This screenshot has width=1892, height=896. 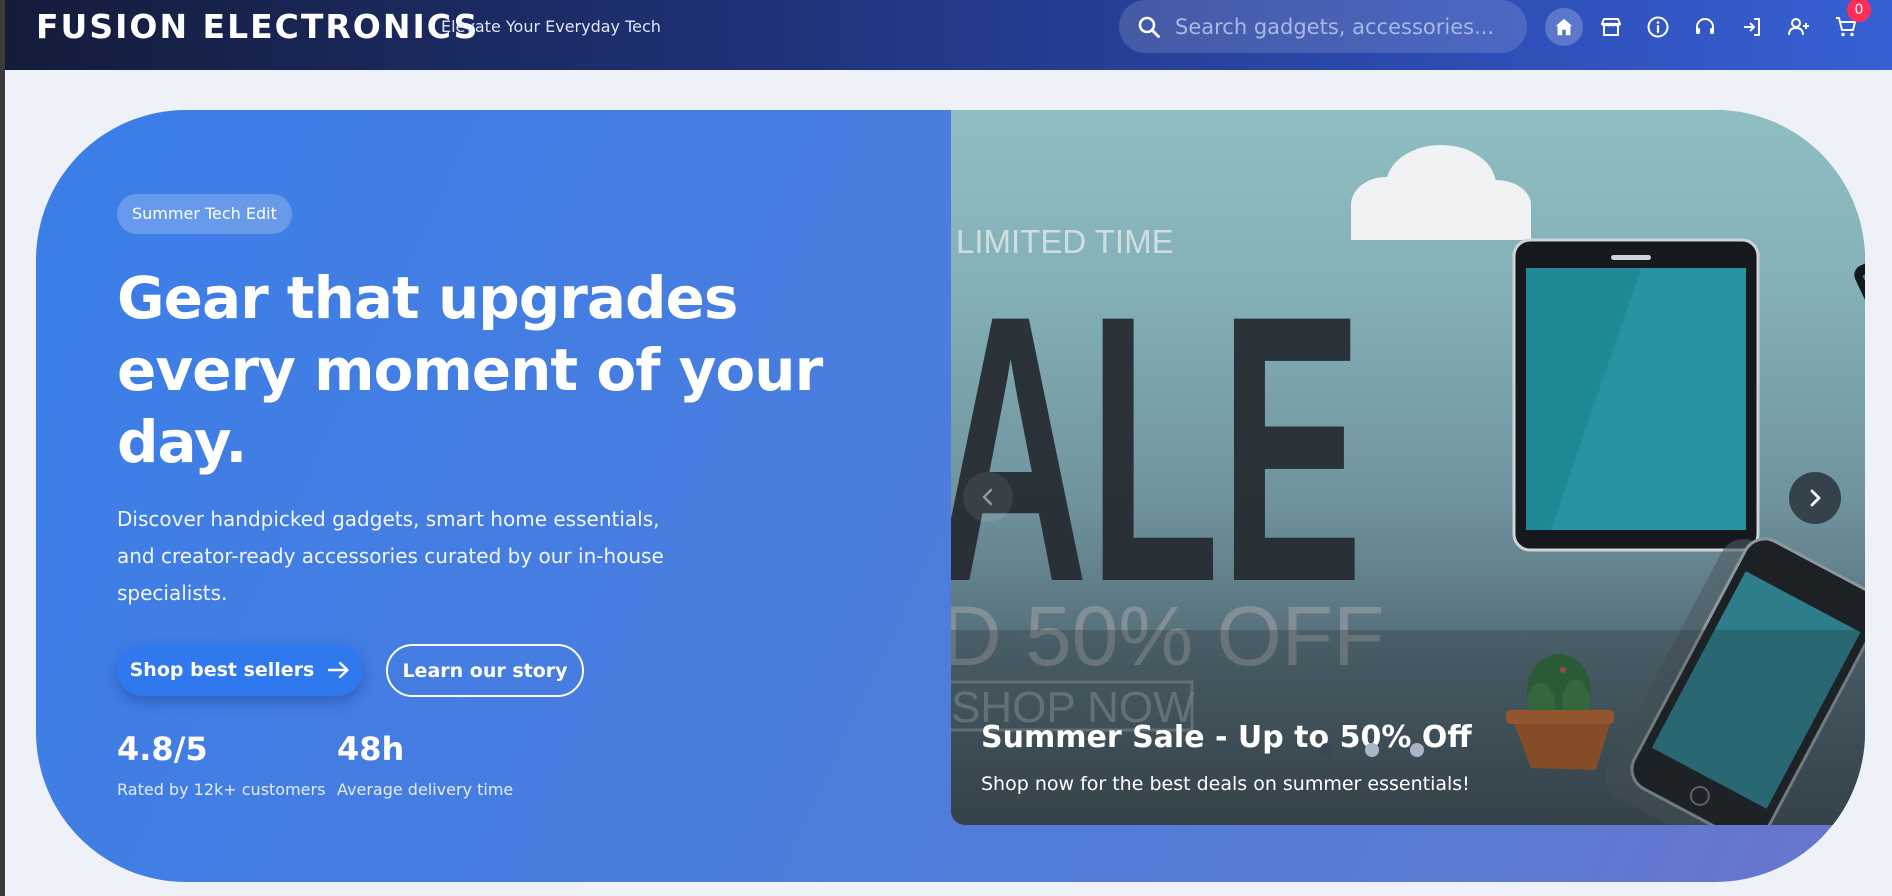 What do you see at coordinates (1859, 303) in the screenshot?
I see `device-graphic` at bounding box center [1859, 303].